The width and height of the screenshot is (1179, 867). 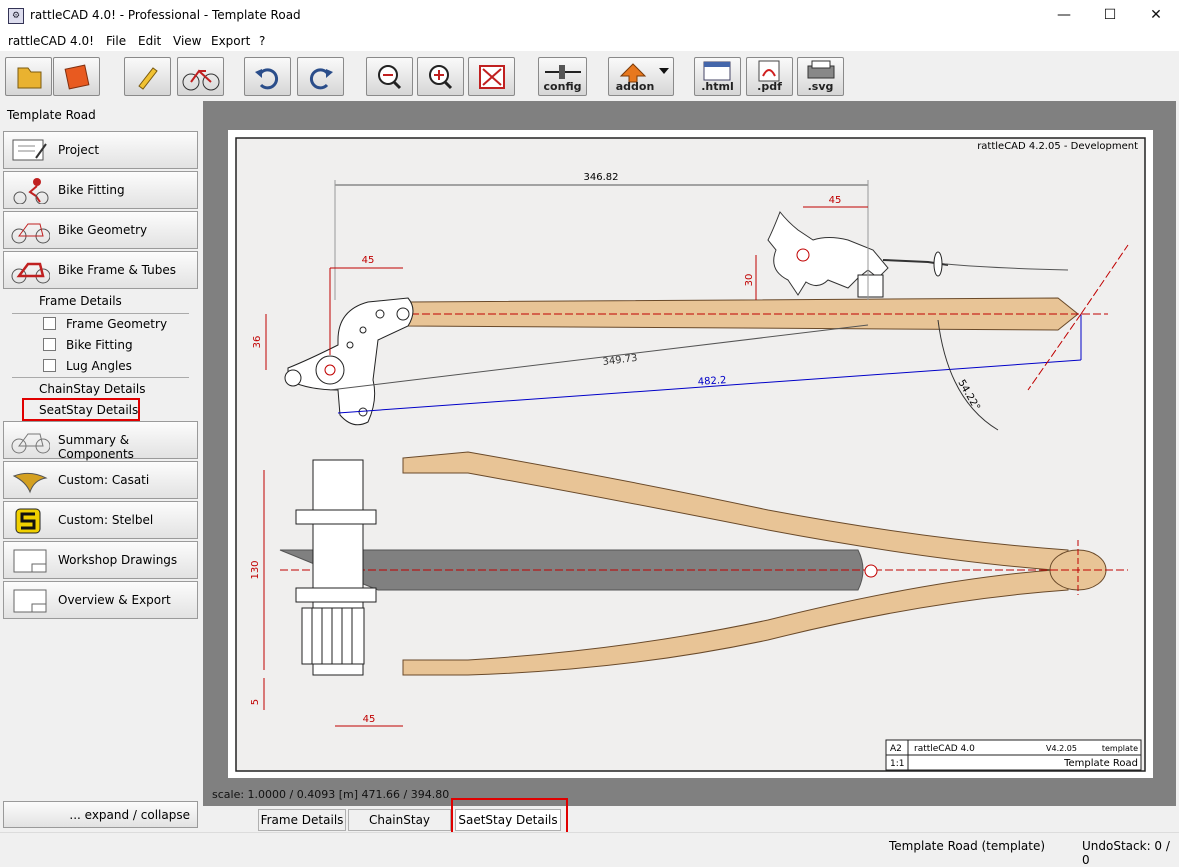 I want to click on config-button: config, so click(x=562, y=76).